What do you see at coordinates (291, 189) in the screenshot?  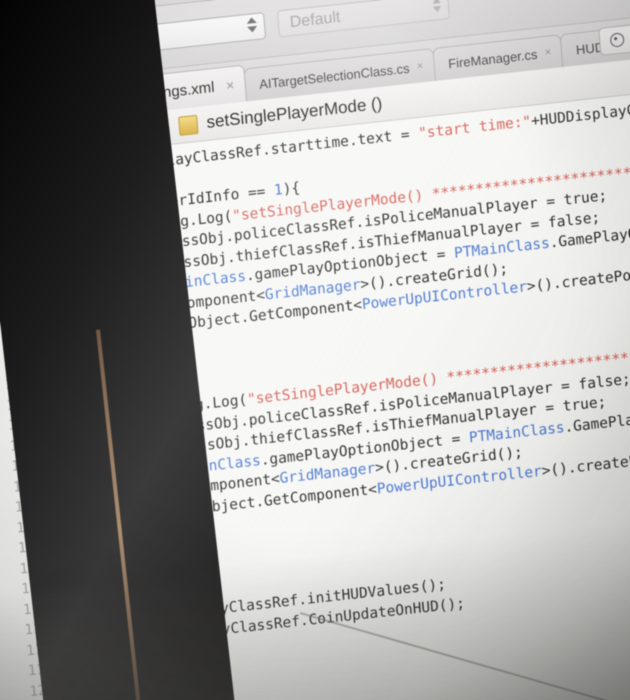 I see `code-token: ){` at bounding box center [291, 189].